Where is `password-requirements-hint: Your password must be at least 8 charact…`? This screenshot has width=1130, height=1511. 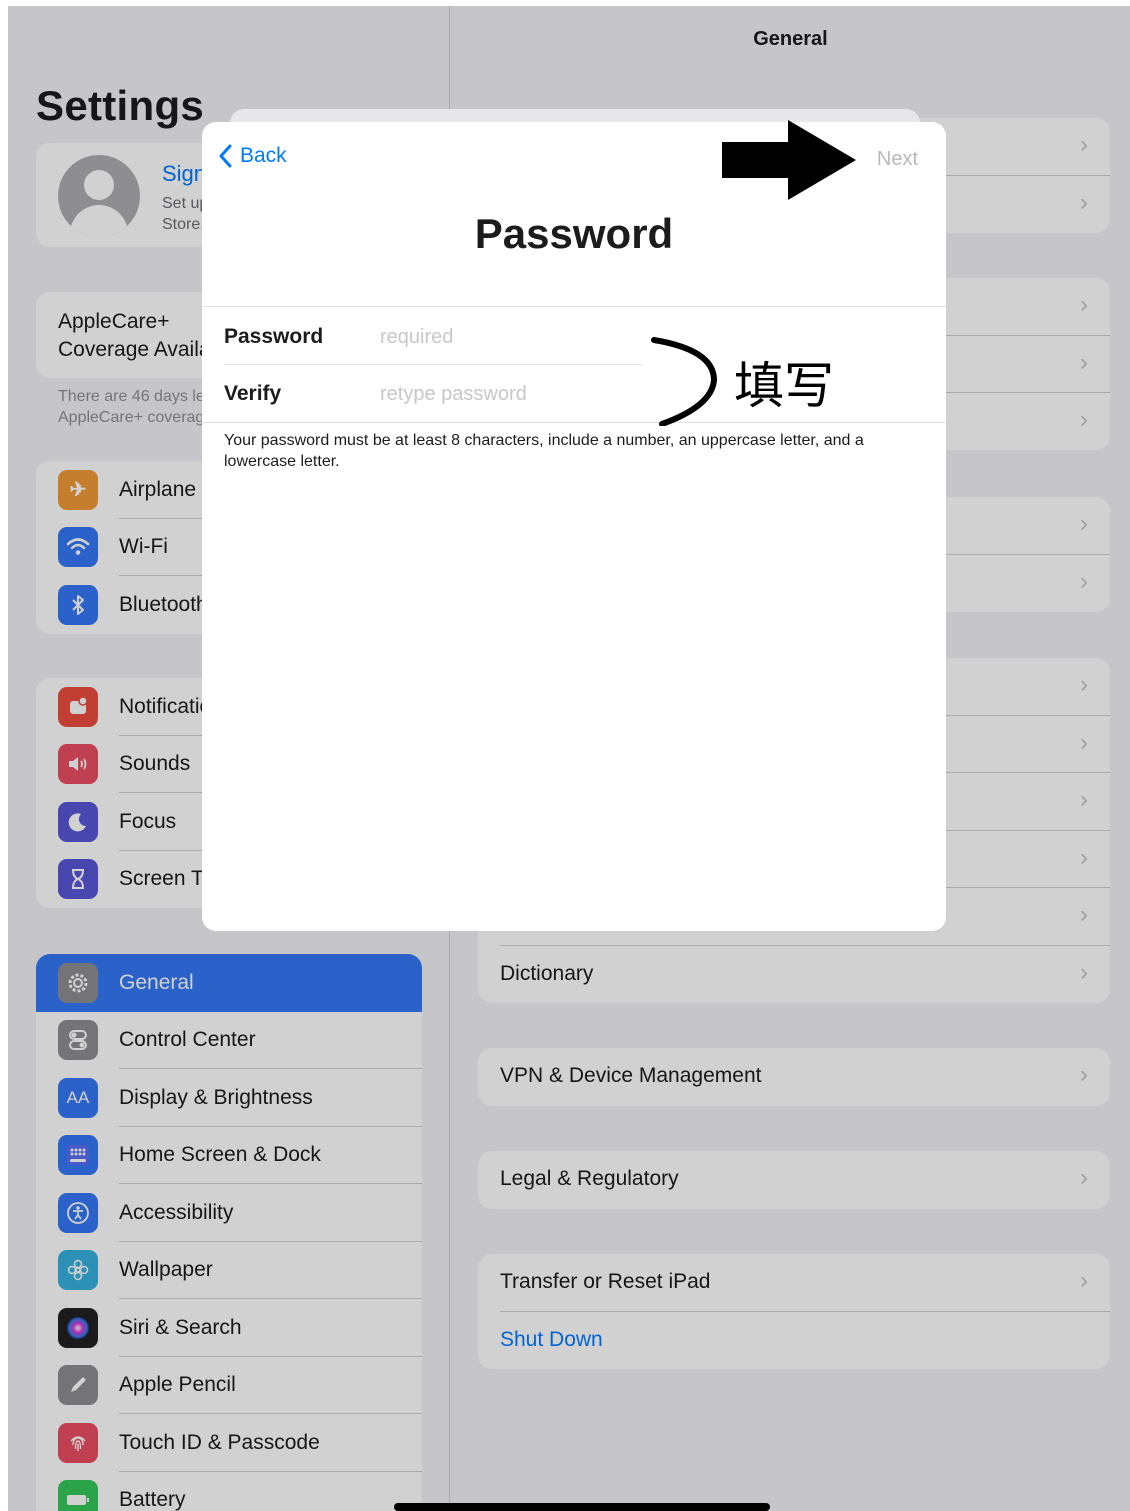 password-requirements-hint: Your password must be at least 8 charact… is located at coordinates (544, 451).